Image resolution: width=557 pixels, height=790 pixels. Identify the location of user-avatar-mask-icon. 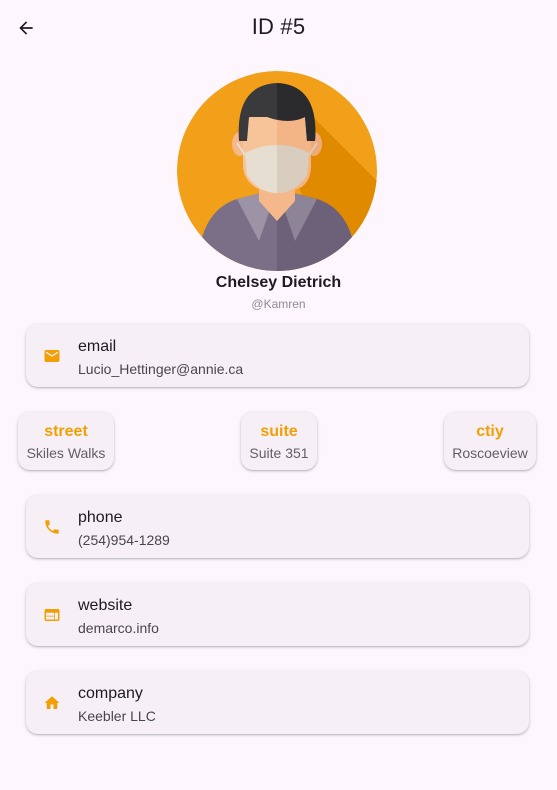
(277, 171).